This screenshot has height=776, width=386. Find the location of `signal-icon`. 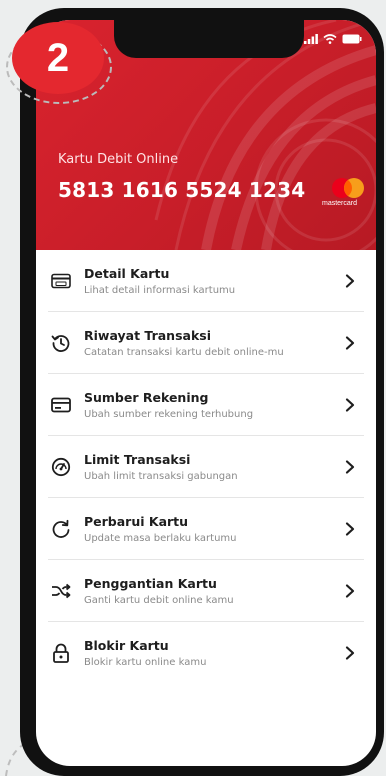

signal-icon is located at coordinates (311, 39).